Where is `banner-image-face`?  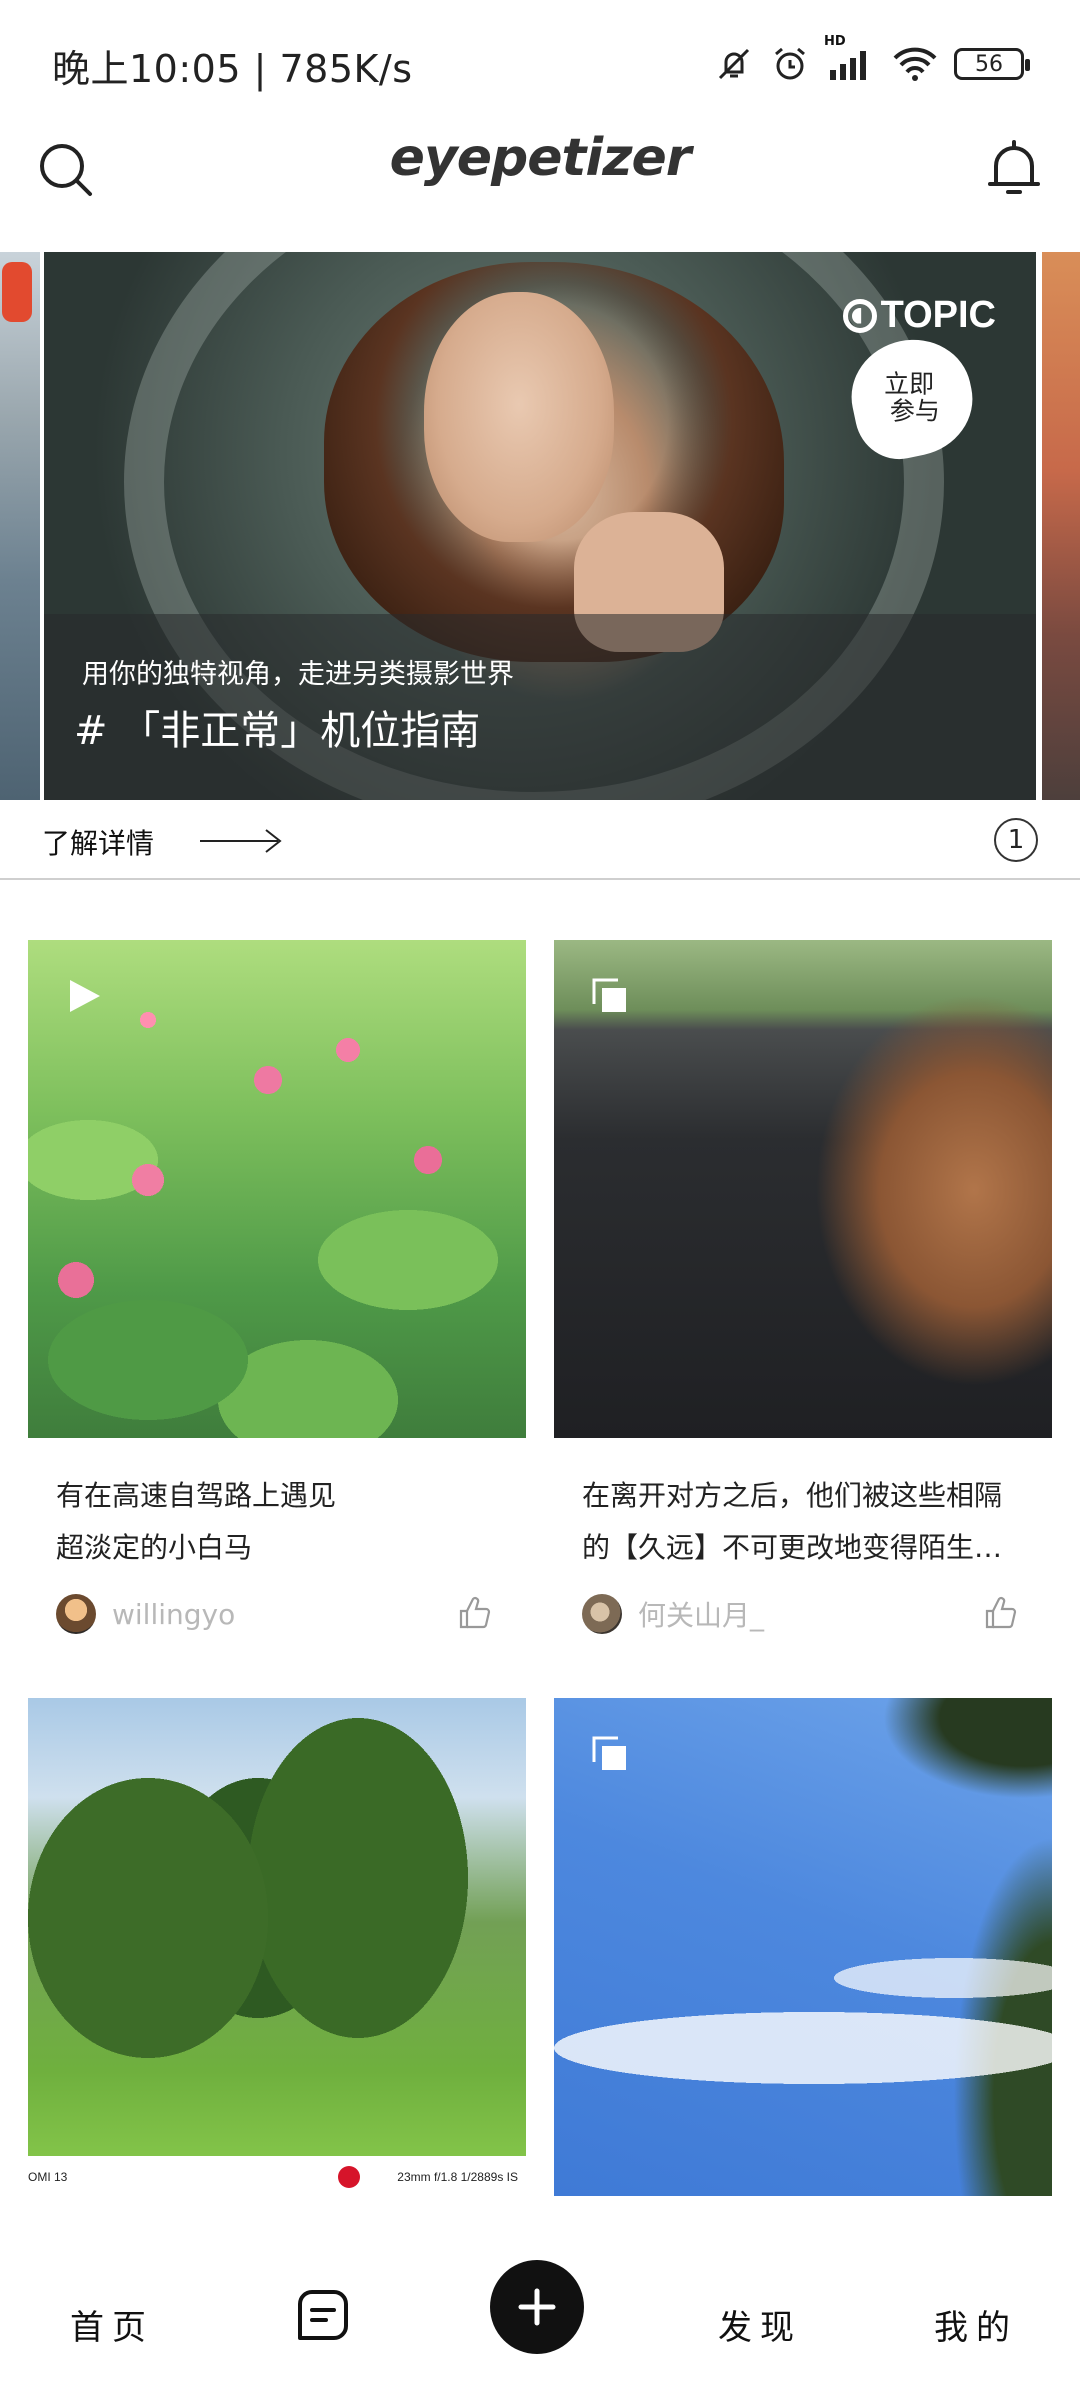
banner-image-face is located at coordinates (519, 417).